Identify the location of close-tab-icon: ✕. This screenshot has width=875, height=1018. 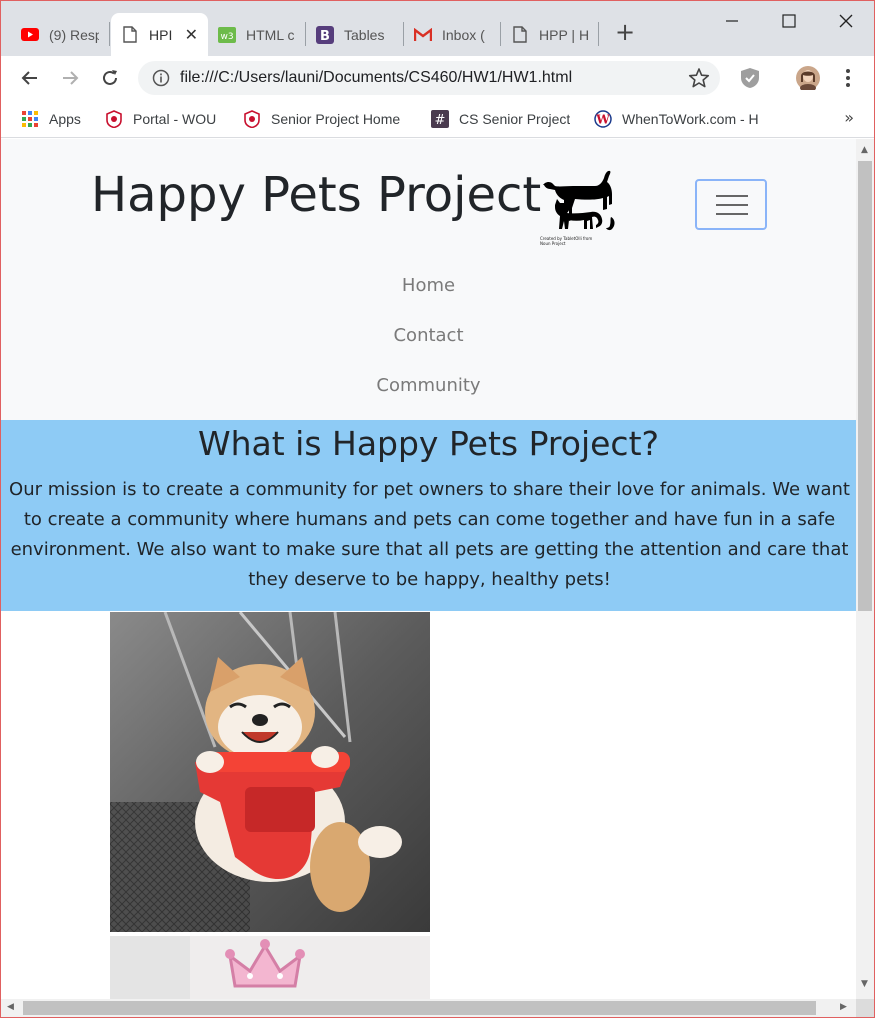
(191, 35).